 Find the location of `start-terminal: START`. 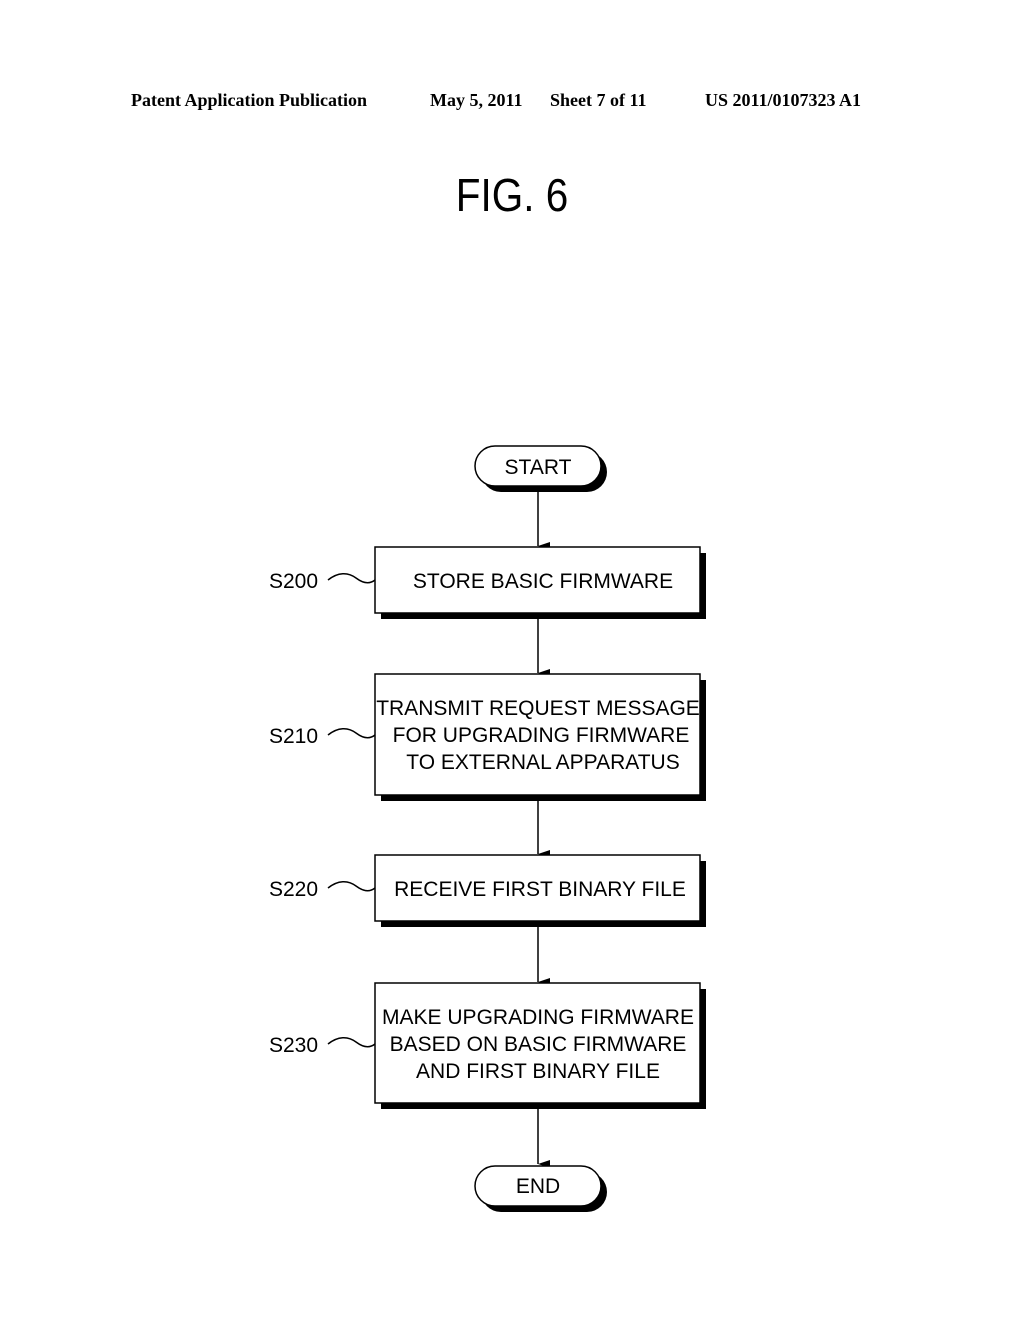

start-terminal: START is located at coordinates (540, 468).